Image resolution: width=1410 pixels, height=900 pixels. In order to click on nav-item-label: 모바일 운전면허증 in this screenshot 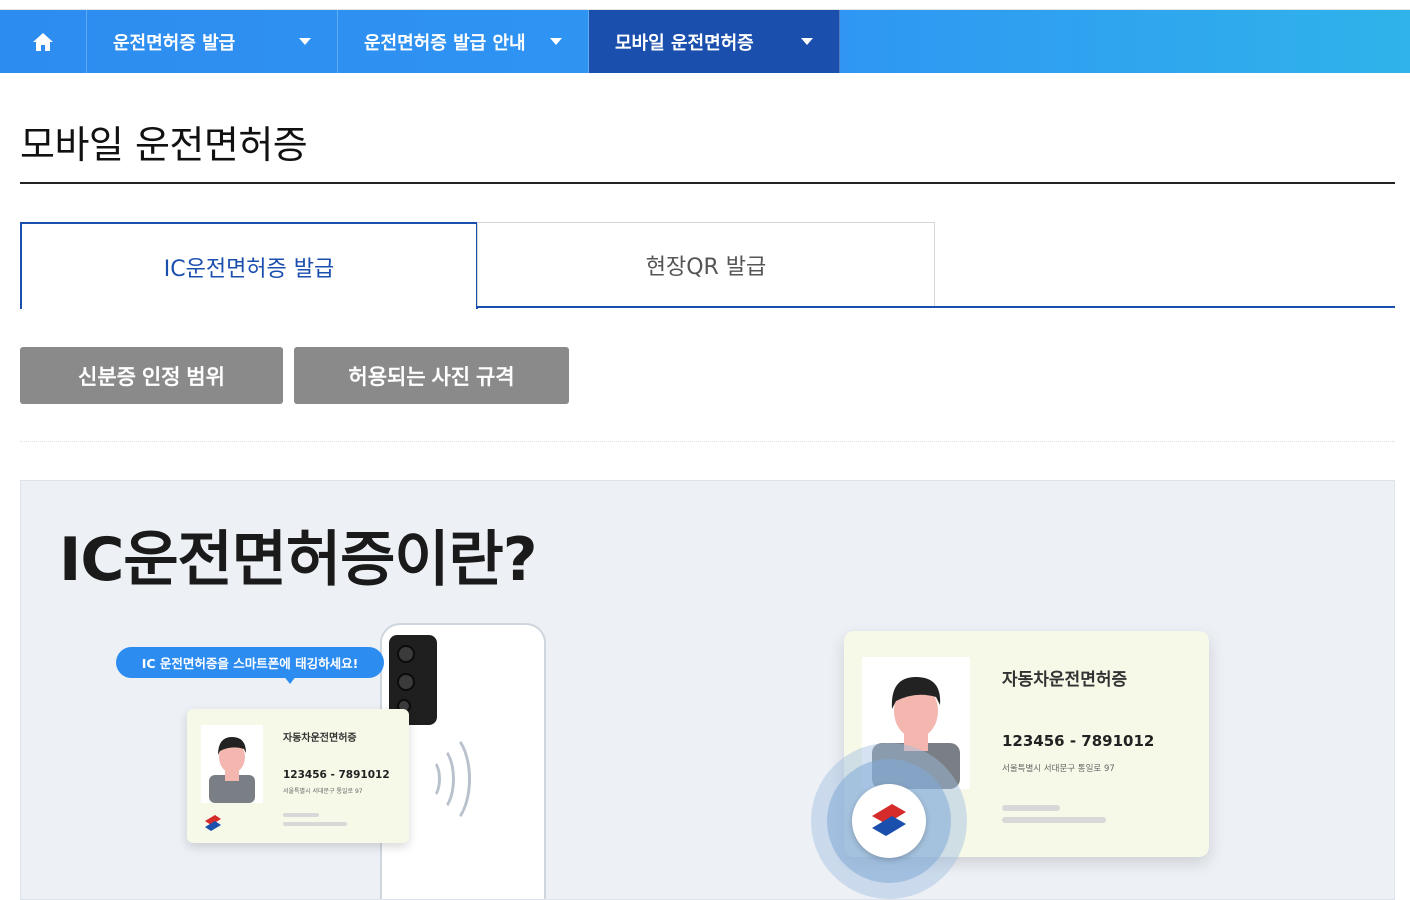, I will do `click(684, 43)`.